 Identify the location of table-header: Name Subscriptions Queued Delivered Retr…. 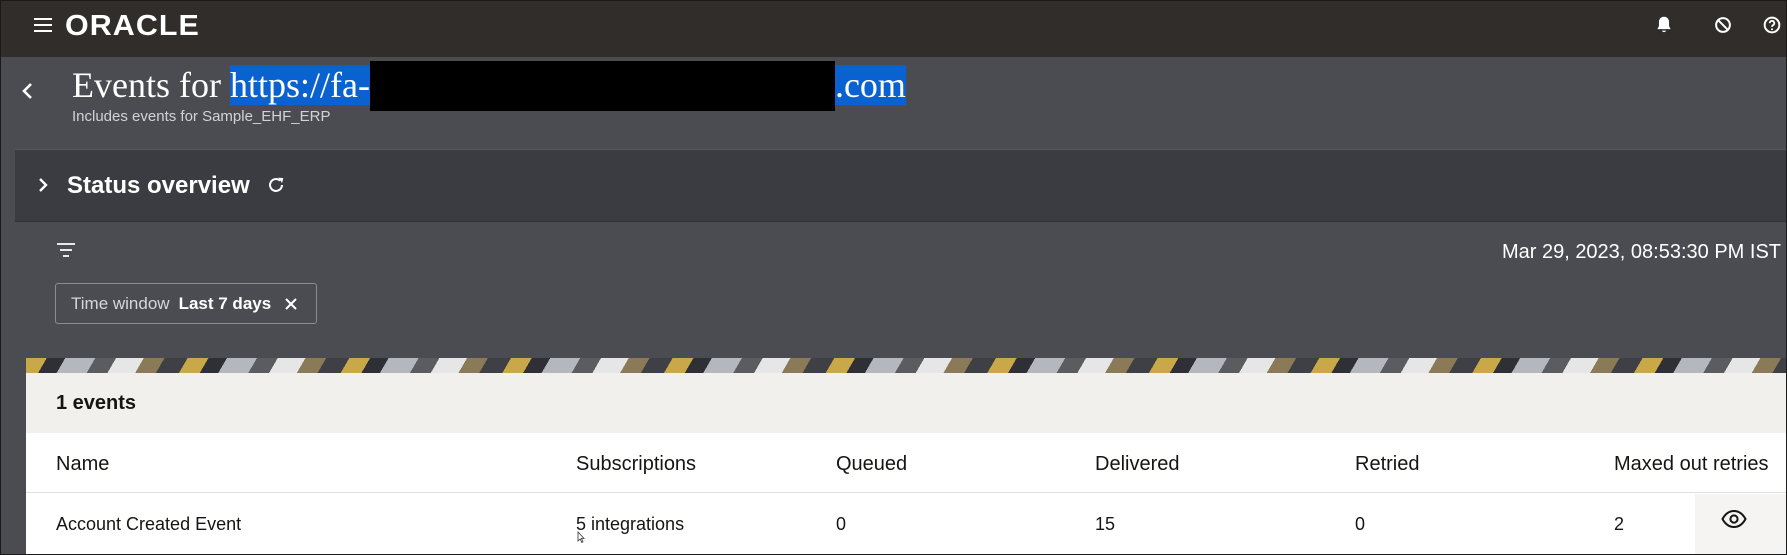
(906, 463).